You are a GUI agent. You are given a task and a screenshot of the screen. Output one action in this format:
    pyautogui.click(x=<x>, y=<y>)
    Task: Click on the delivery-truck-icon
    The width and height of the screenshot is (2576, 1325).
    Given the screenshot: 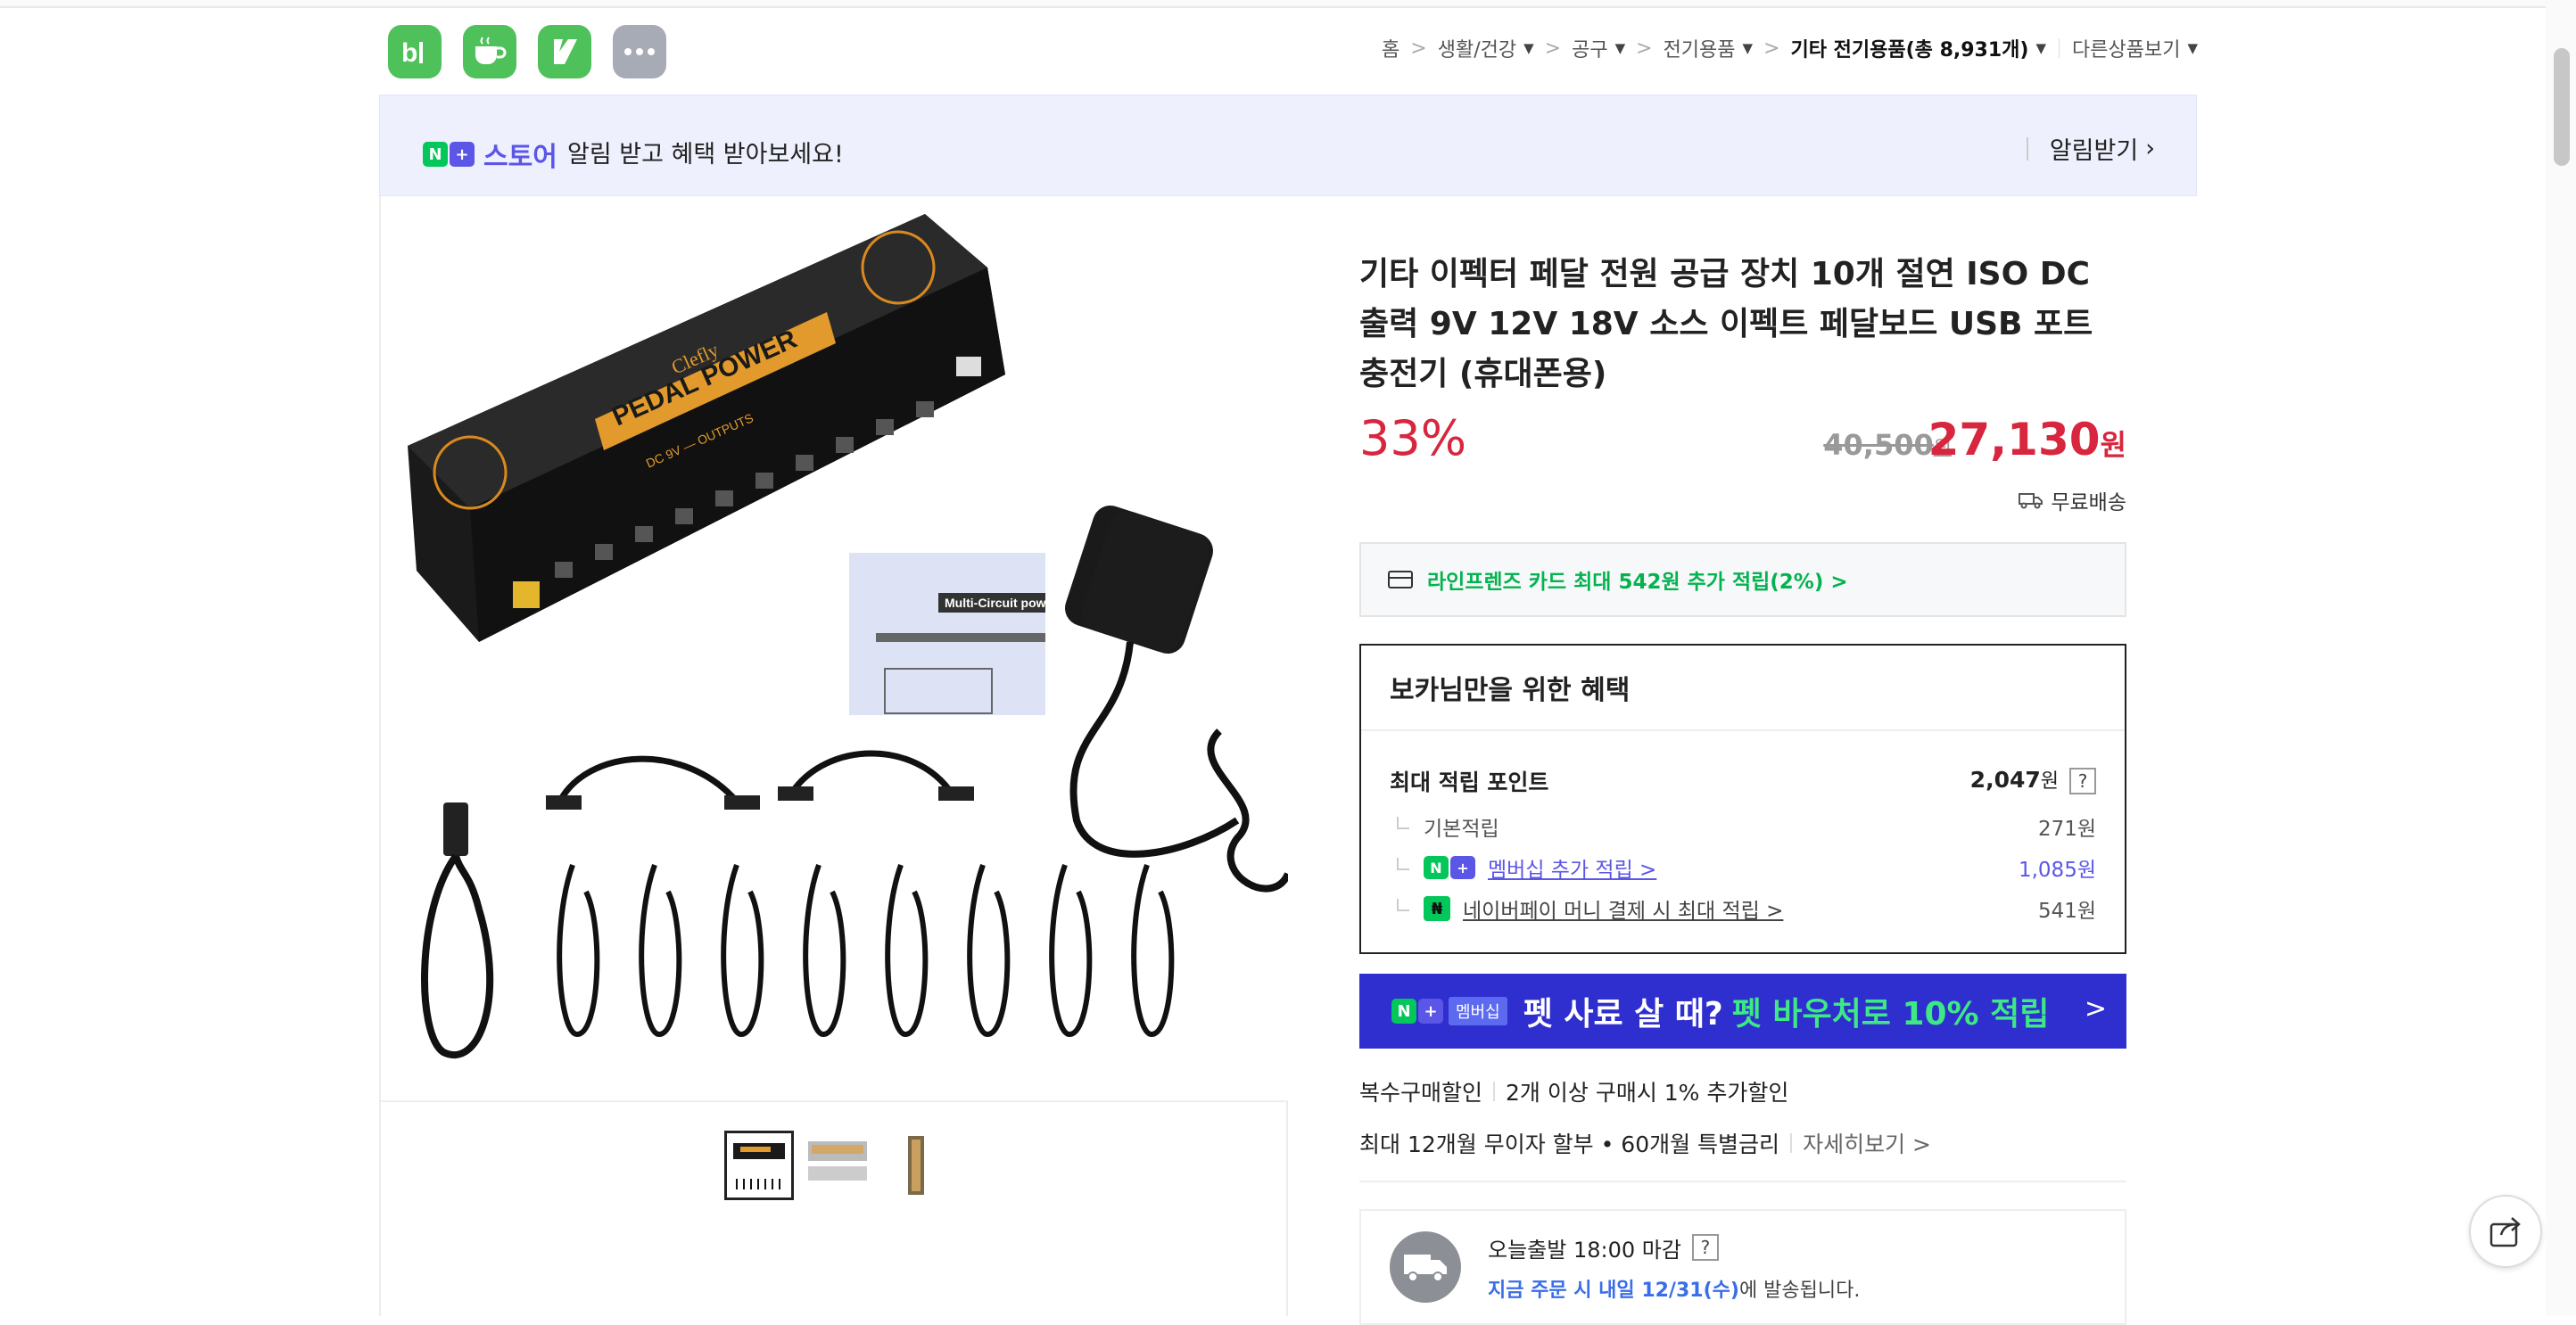 What is the action you would take?
    pyautogui.click(x=1425, y=1267)
    